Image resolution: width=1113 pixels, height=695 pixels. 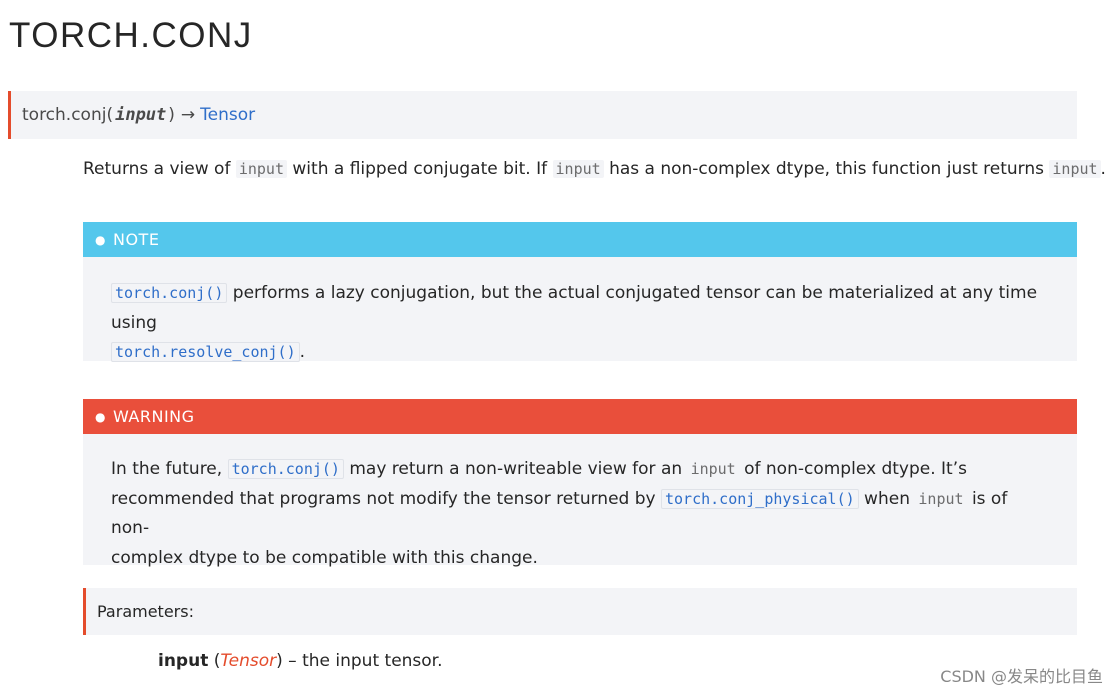 I want to click on parameter-open-paren: (, so click(x=214, y=661).